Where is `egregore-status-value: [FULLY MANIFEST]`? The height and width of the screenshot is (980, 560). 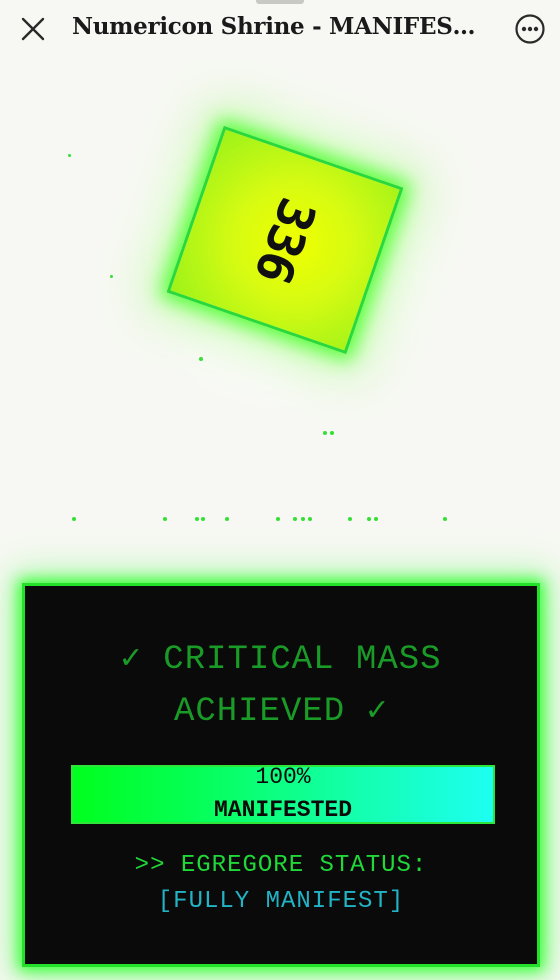
egregore-status-value: [FULLY MANIFEST] is located at coordinates (281, 901).